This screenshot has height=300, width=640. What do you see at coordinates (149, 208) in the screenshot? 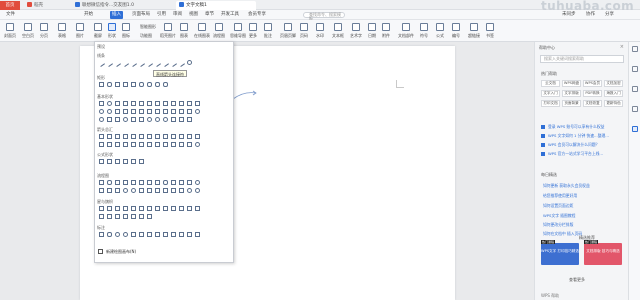
I see `star-8-icon` at bounding box center [149, 208].